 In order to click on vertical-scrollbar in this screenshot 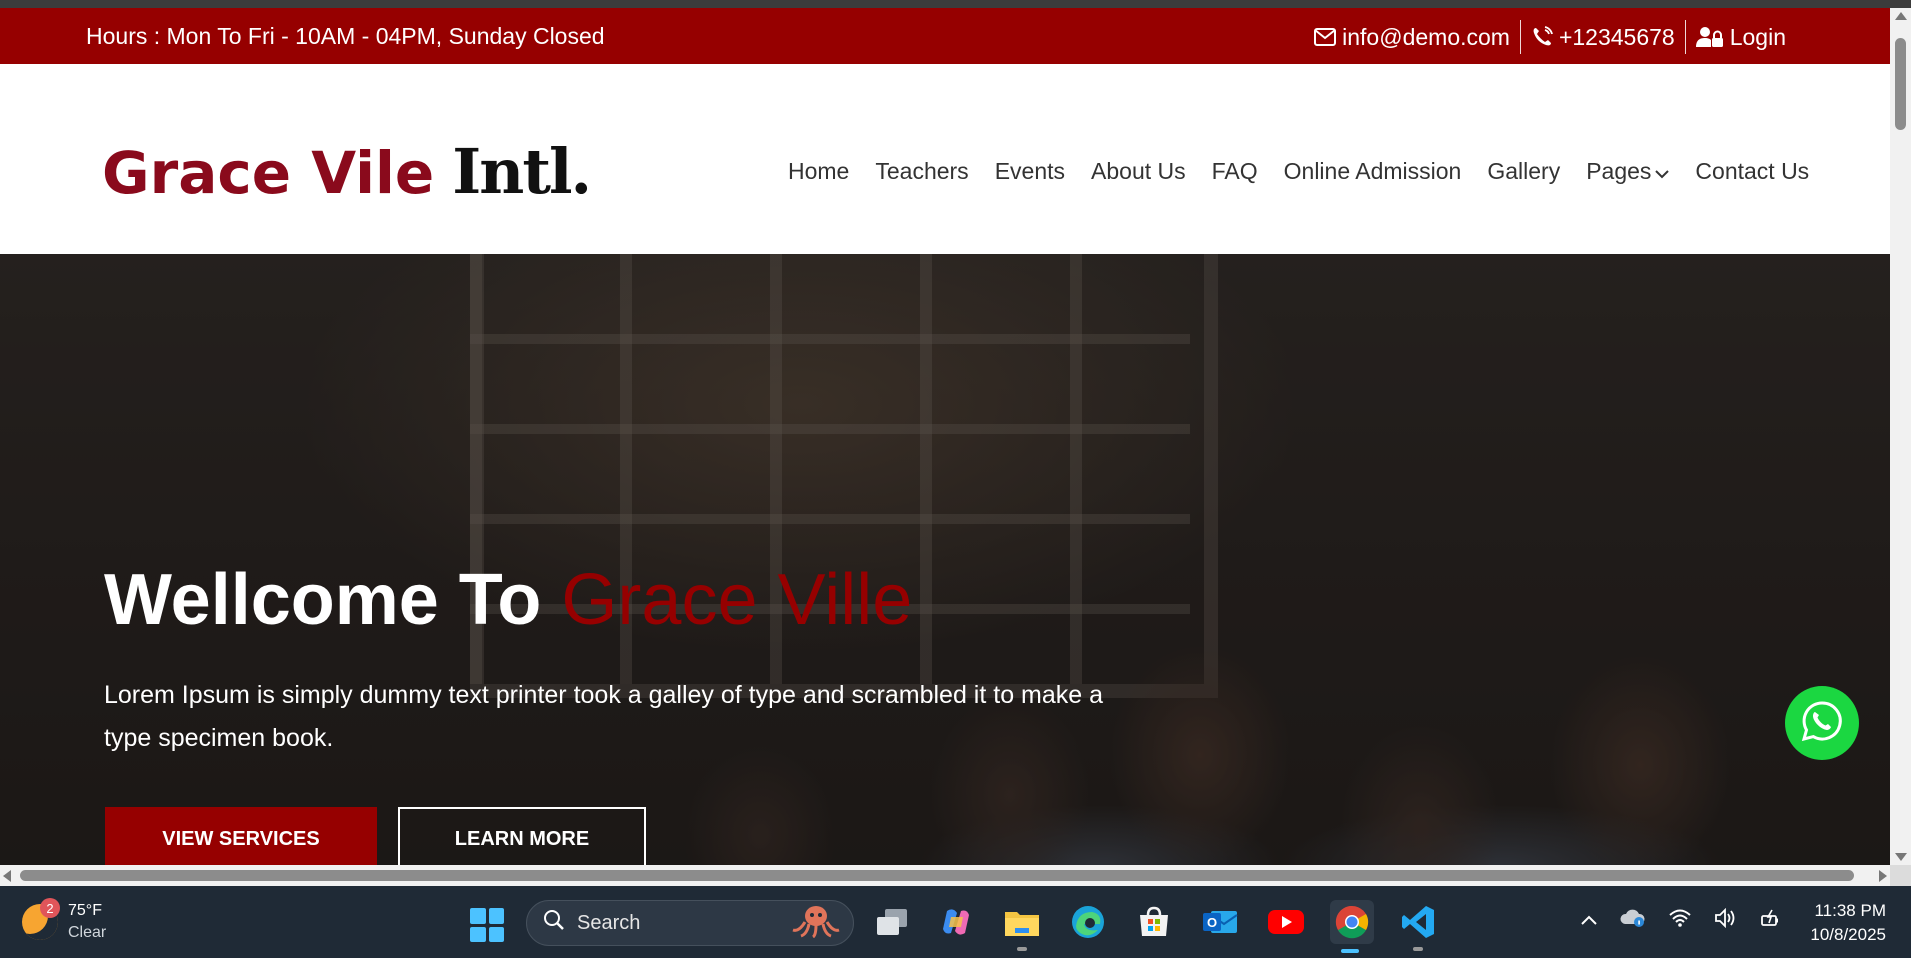, I will do `click(1900, 436)`.